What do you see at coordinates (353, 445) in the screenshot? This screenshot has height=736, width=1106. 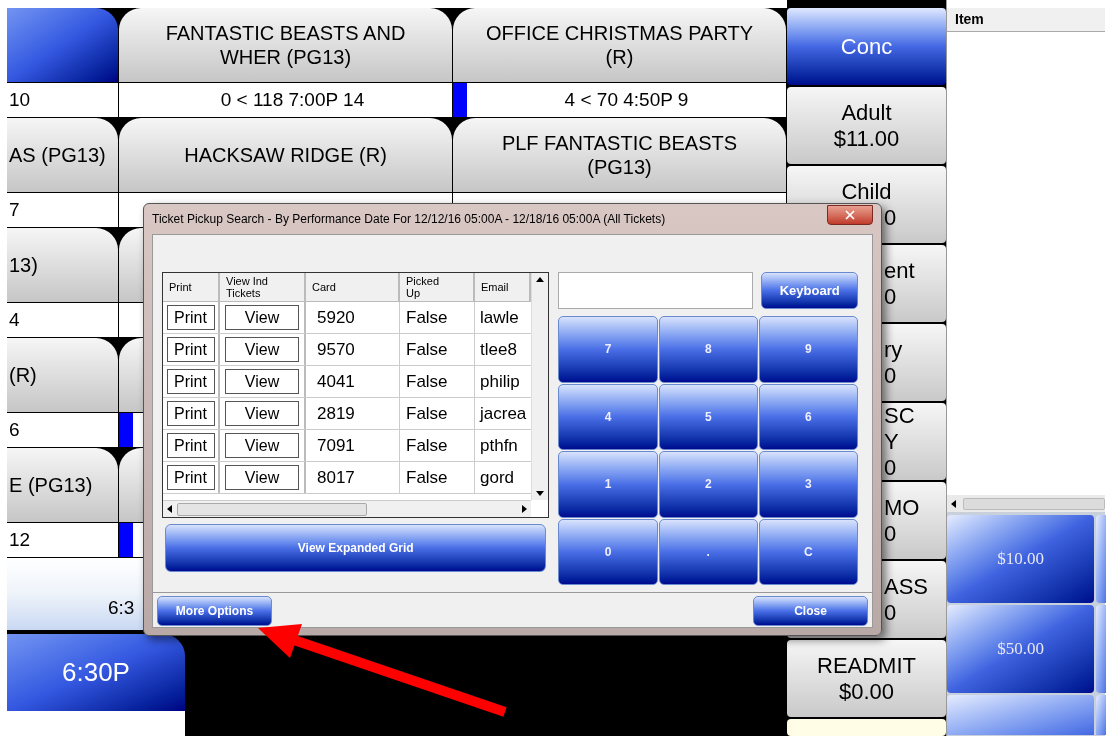 I see `table-cell: 7091` at bounding box center [353, 445].